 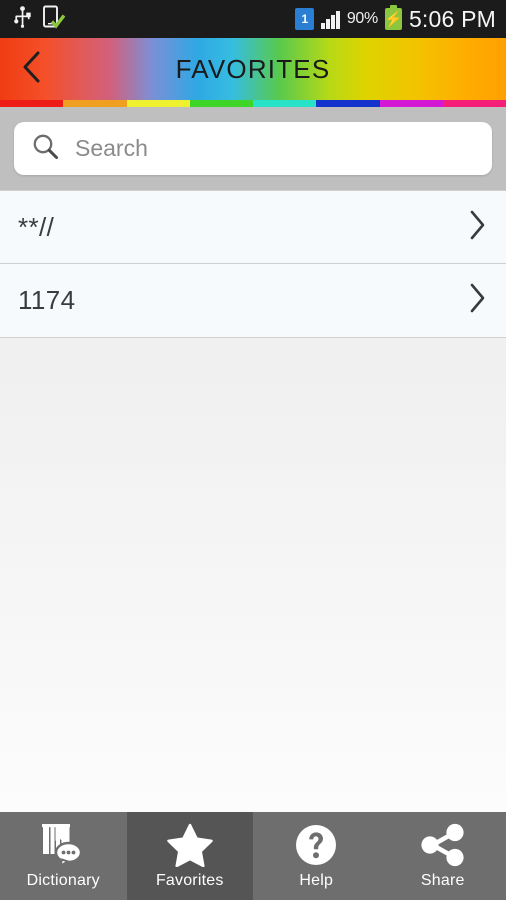 What do you see at coordinates (285, 103) in the screenshot?
I see `stripe-segment-cyan` at bounding box center [285, 103].